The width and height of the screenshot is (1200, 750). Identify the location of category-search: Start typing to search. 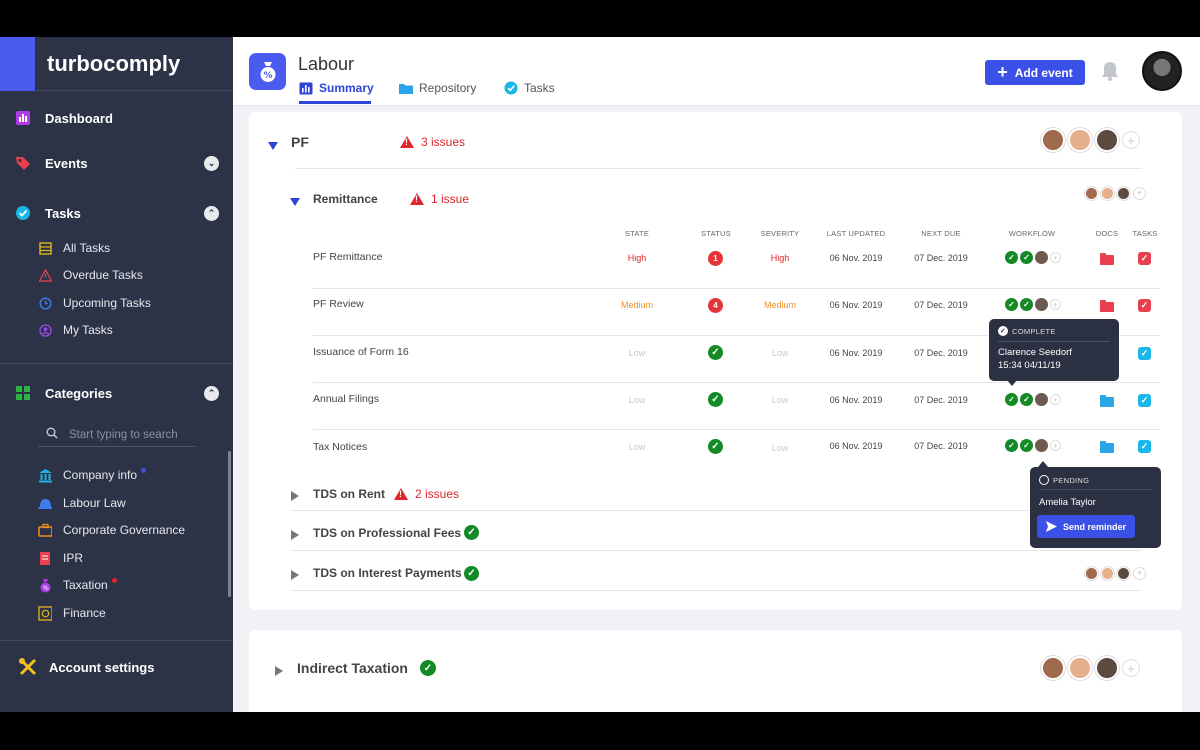
(117, 435).